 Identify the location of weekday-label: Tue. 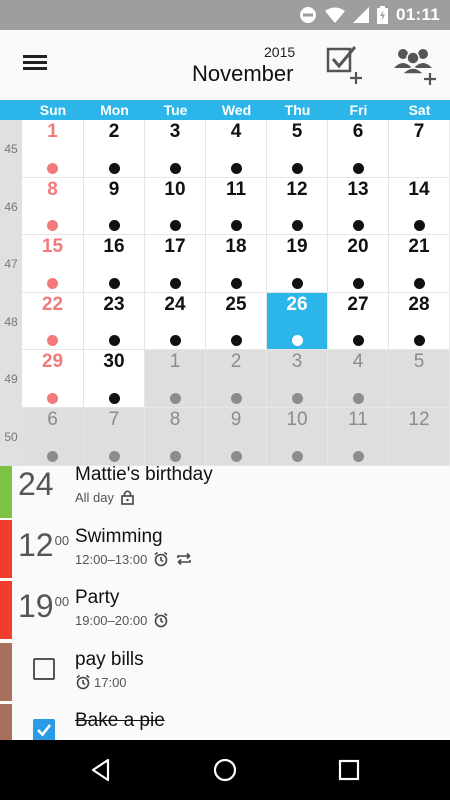
(175, 110).